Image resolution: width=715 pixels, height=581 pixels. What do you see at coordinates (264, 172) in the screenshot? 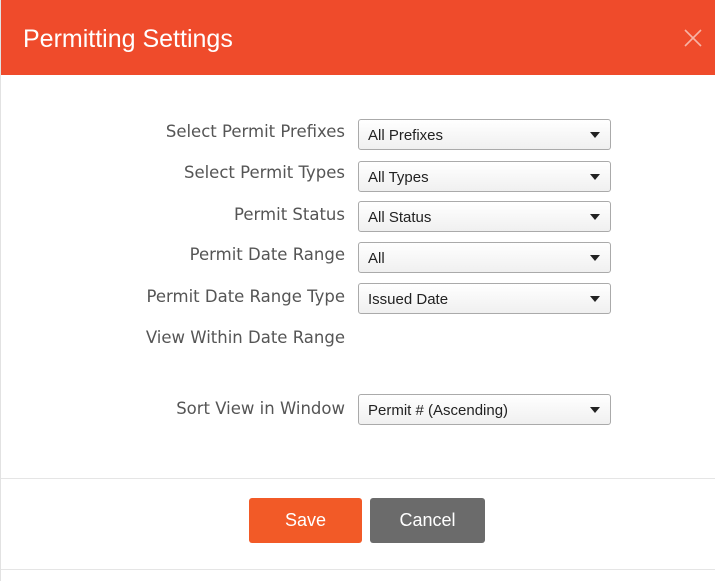
I see `types-label: Select Permit Types` at bounding box center [264, 172].